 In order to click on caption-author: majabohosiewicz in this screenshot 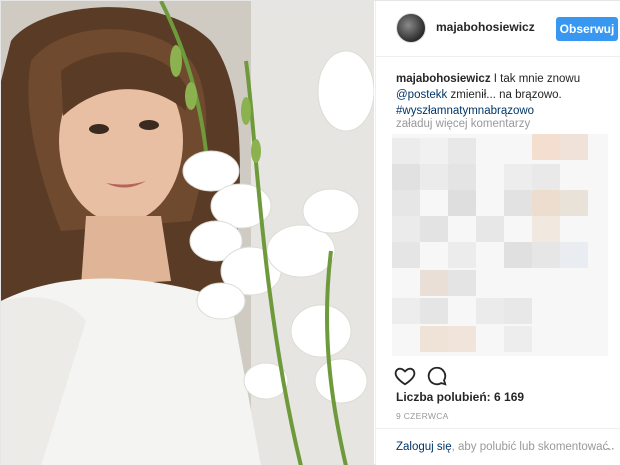, I will do `click(443, 79)`.